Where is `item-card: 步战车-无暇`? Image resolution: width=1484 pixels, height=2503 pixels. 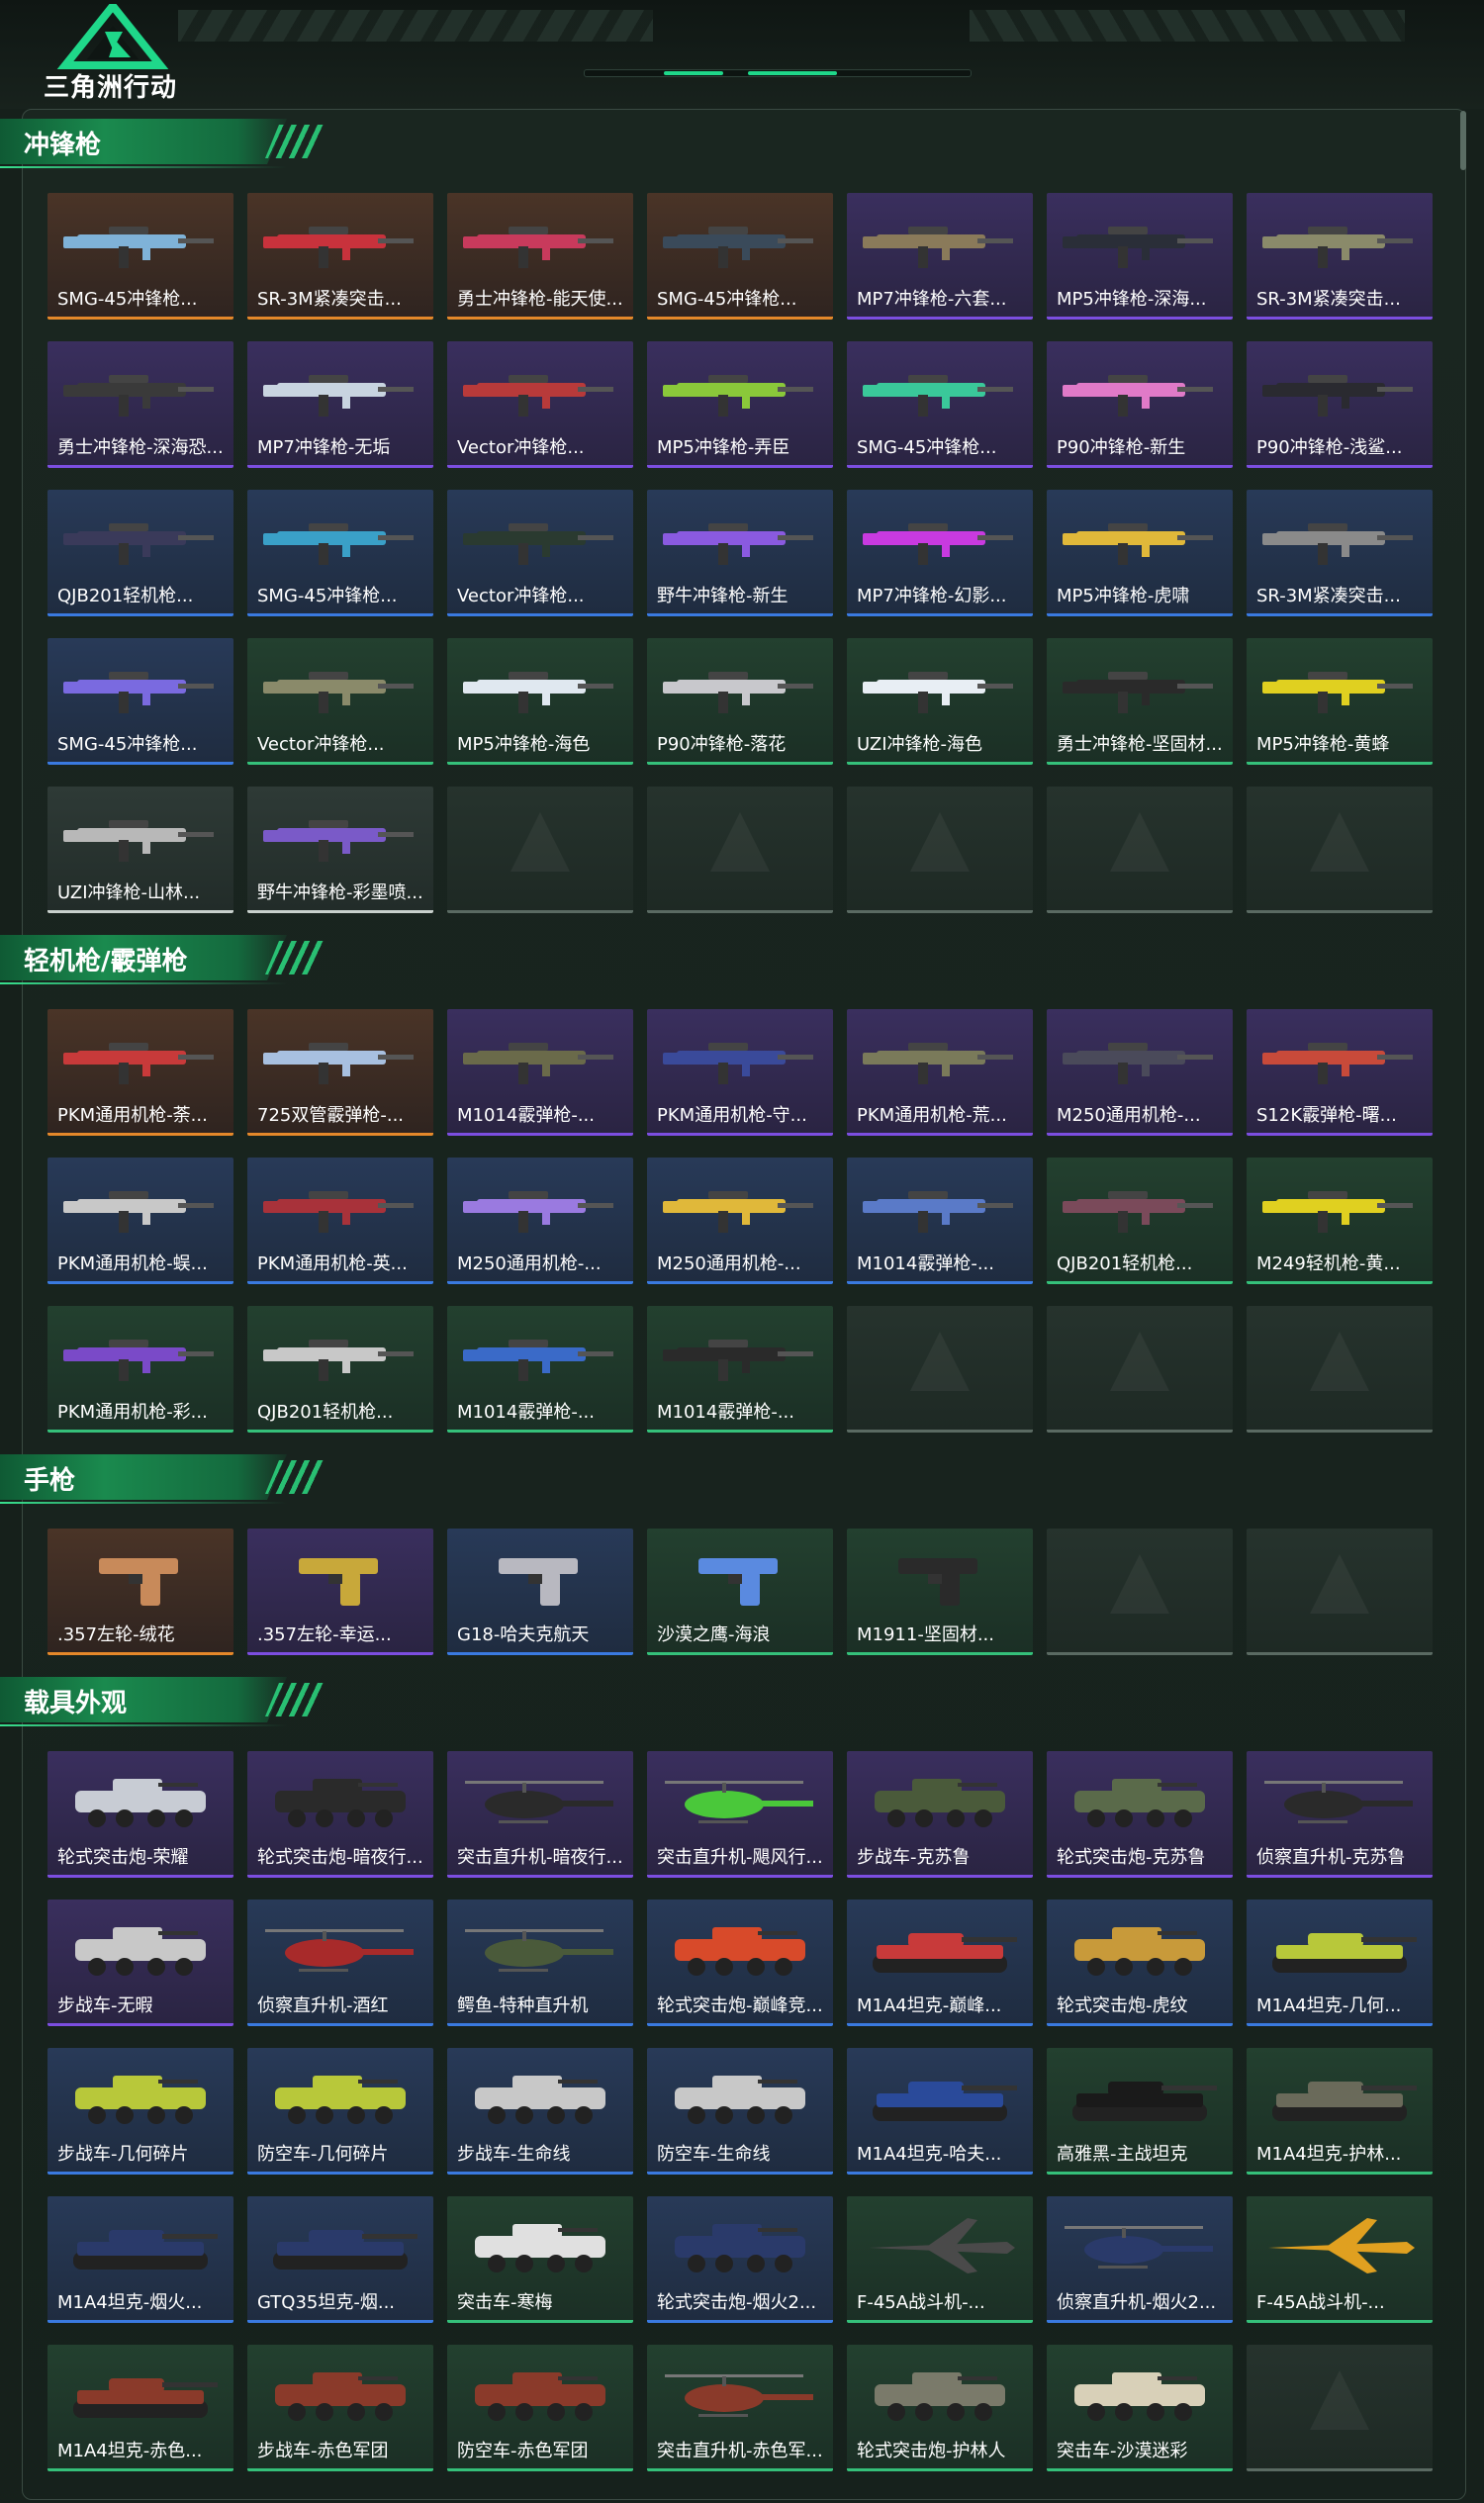
item-card: 步战车-无暇 is located at coordinates (140, 1963).